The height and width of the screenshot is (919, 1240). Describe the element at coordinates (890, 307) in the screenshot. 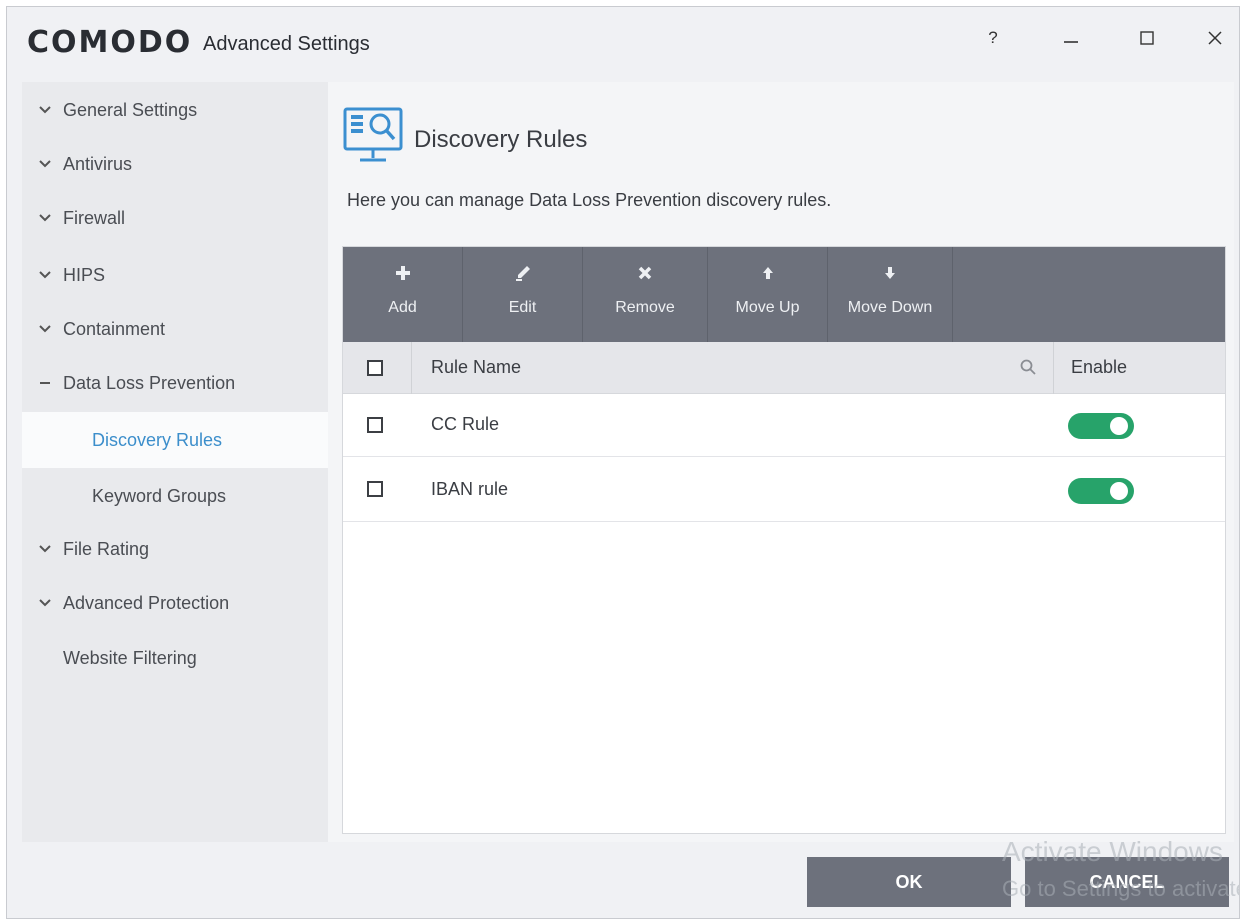

I see `move-down-label: Move Down` at that location.